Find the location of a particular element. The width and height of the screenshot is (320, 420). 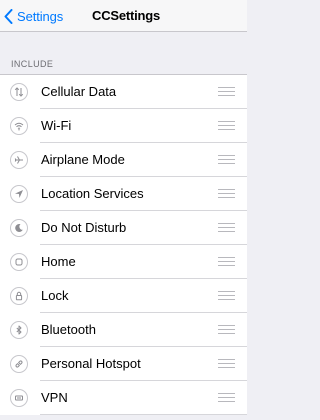

list-item-lock: Lock is located at coordinates (123, 296).